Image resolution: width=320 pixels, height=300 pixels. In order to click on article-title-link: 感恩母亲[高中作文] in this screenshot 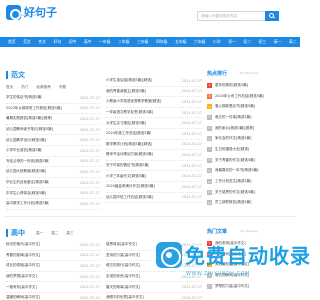, I will do `click(121, 244)`.